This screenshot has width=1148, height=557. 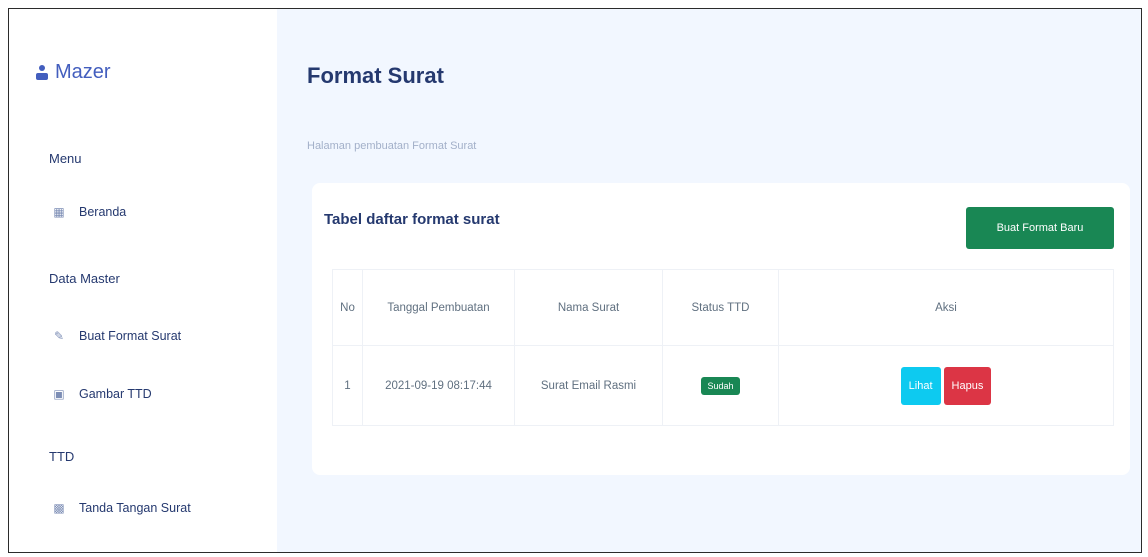 I want to click on new-format-button: Buat Format Baru, so click(x=1040, y=228).